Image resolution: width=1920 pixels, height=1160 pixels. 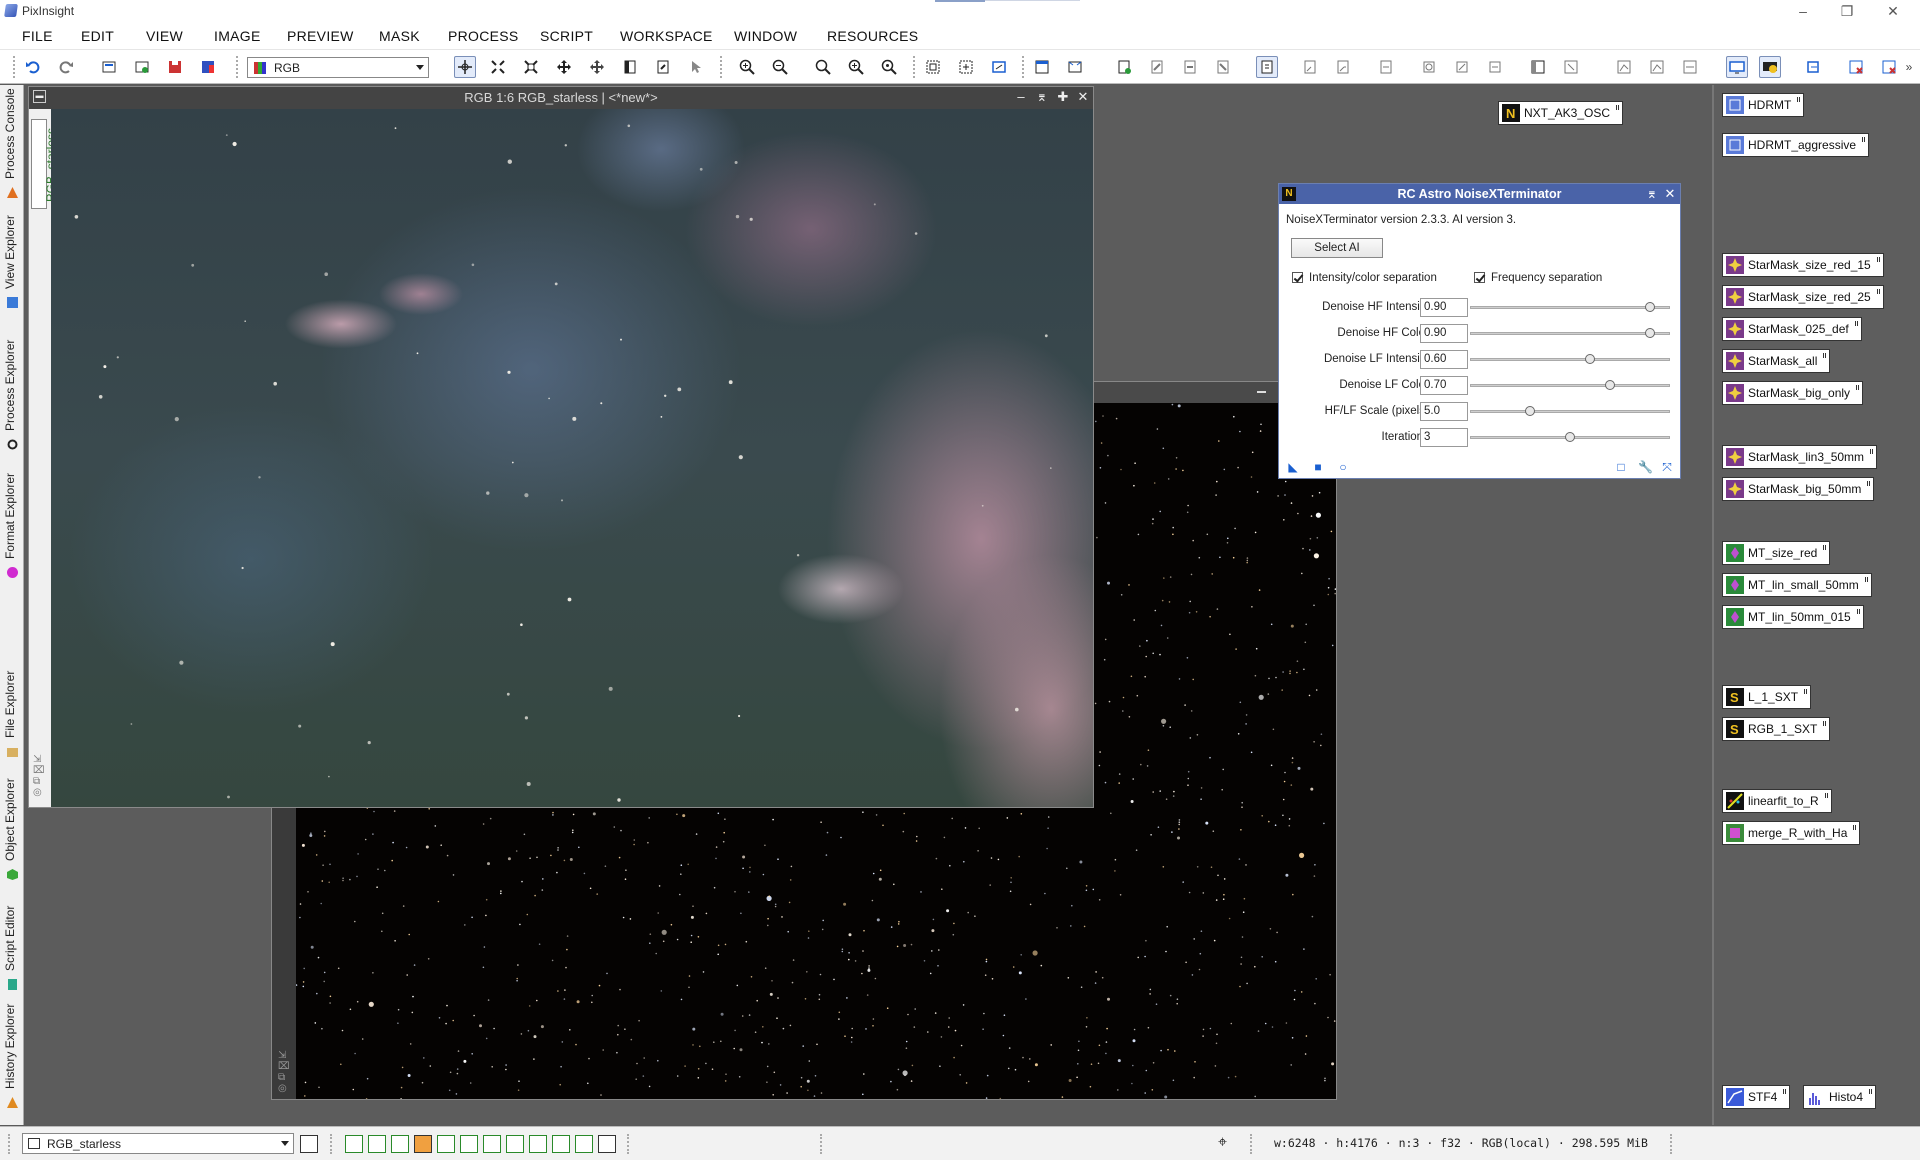 What do you see at coordinates (1796, 145) in the screenshot?
I see `process-icon-hdrmt-aggressive: HDRMT_aggressive` at bounding box center [1796, 145].